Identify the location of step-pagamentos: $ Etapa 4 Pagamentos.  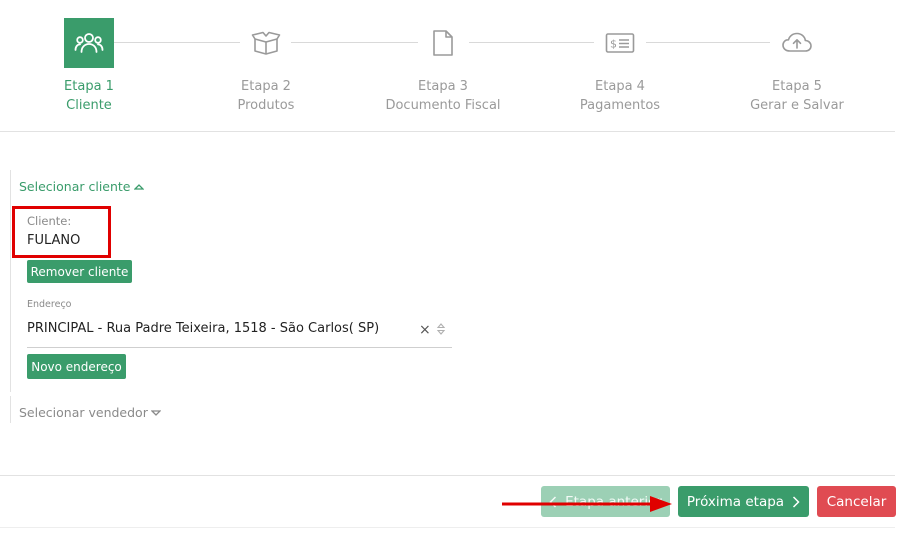
(620, 67).